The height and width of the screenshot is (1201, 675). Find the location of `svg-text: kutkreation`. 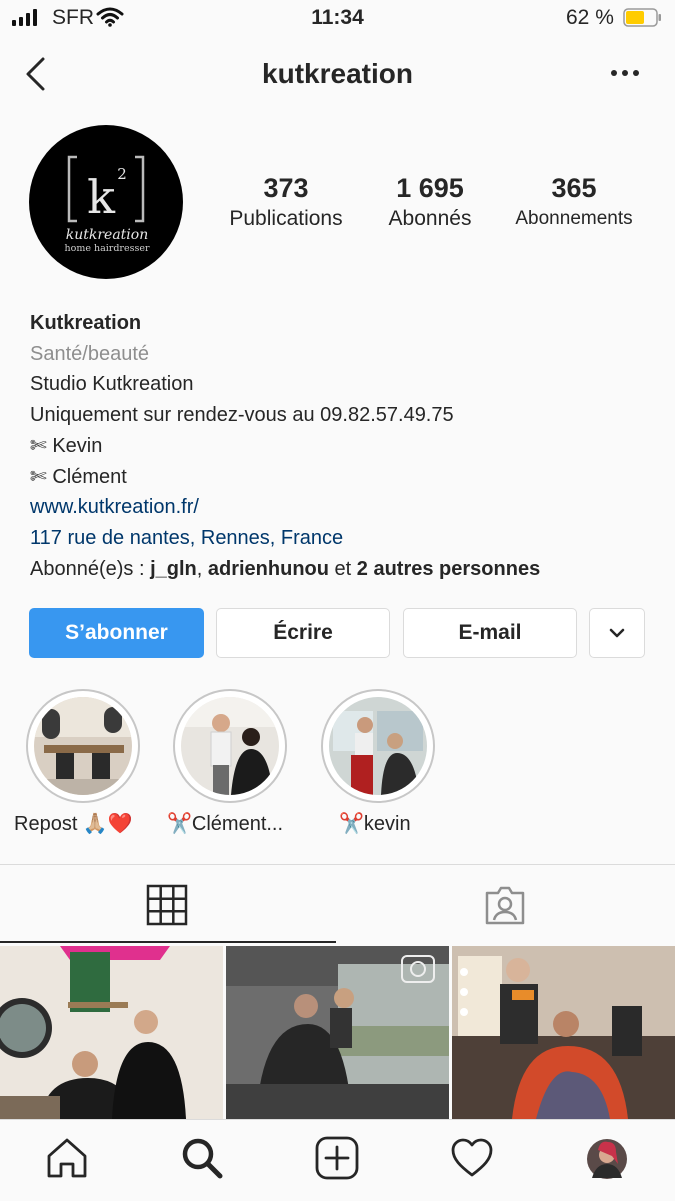

svg-text: kutkreation is located at coordinates (107, 235).